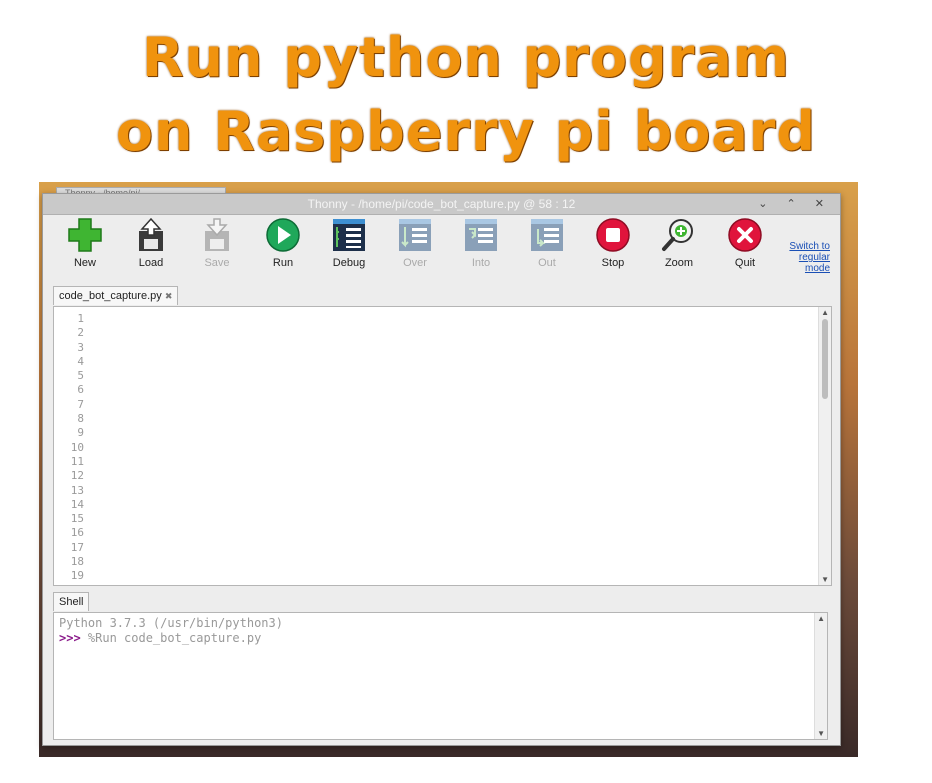 The image size is (932, 783). Describe the element at coordinates (613, 235) in the screenshot. I see `stop-icon` at that location.